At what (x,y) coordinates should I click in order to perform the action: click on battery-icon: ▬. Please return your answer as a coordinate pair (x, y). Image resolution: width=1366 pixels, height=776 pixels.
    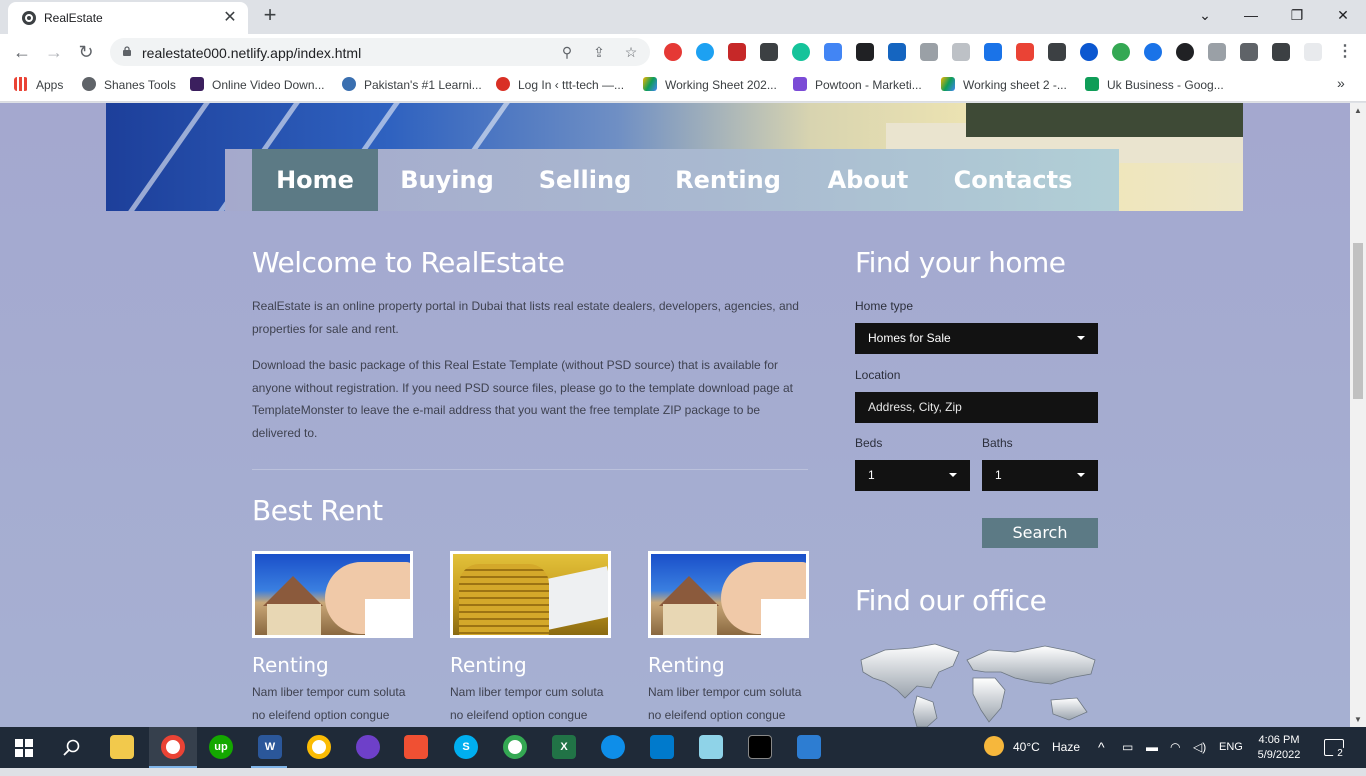
    Looking at the image, I should click on (1152, 747).